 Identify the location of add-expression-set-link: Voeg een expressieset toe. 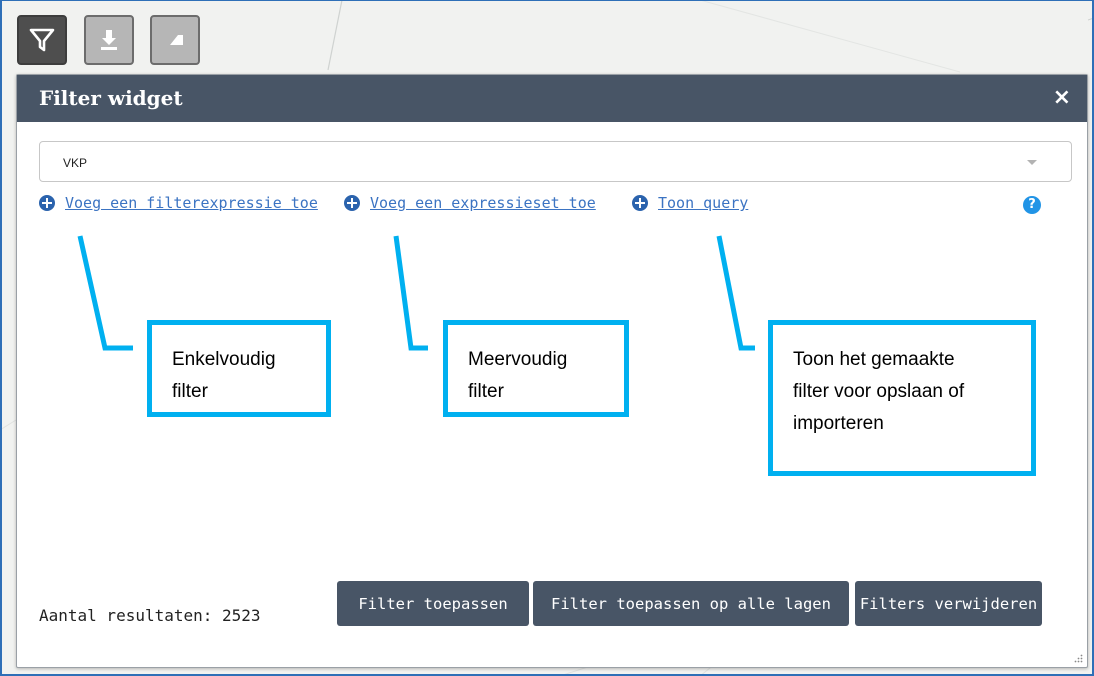
(470, 203).